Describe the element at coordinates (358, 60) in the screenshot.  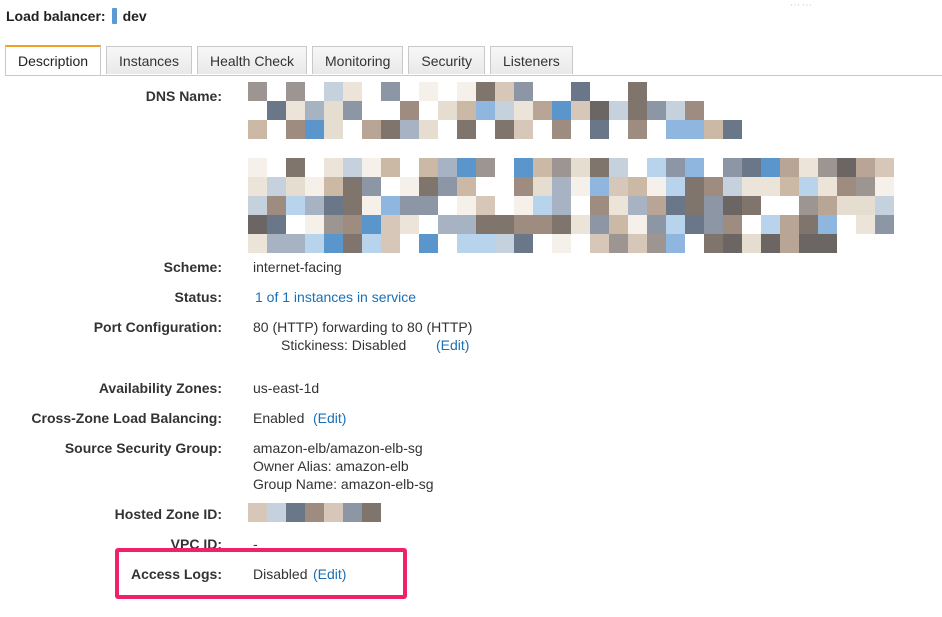
I see `tab-monitoring: Monitoring` at that location.